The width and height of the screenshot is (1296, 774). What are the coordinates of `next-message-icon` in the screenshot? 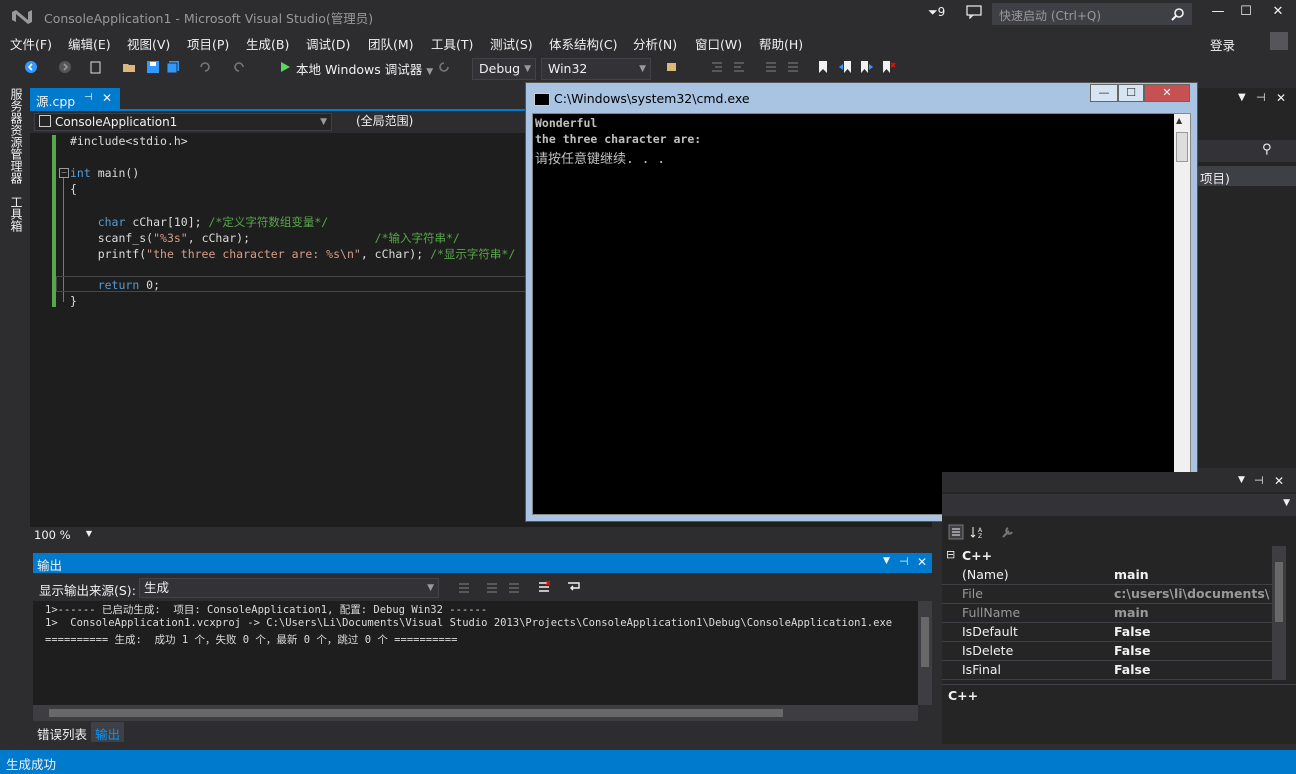 It's located at (514, 588).